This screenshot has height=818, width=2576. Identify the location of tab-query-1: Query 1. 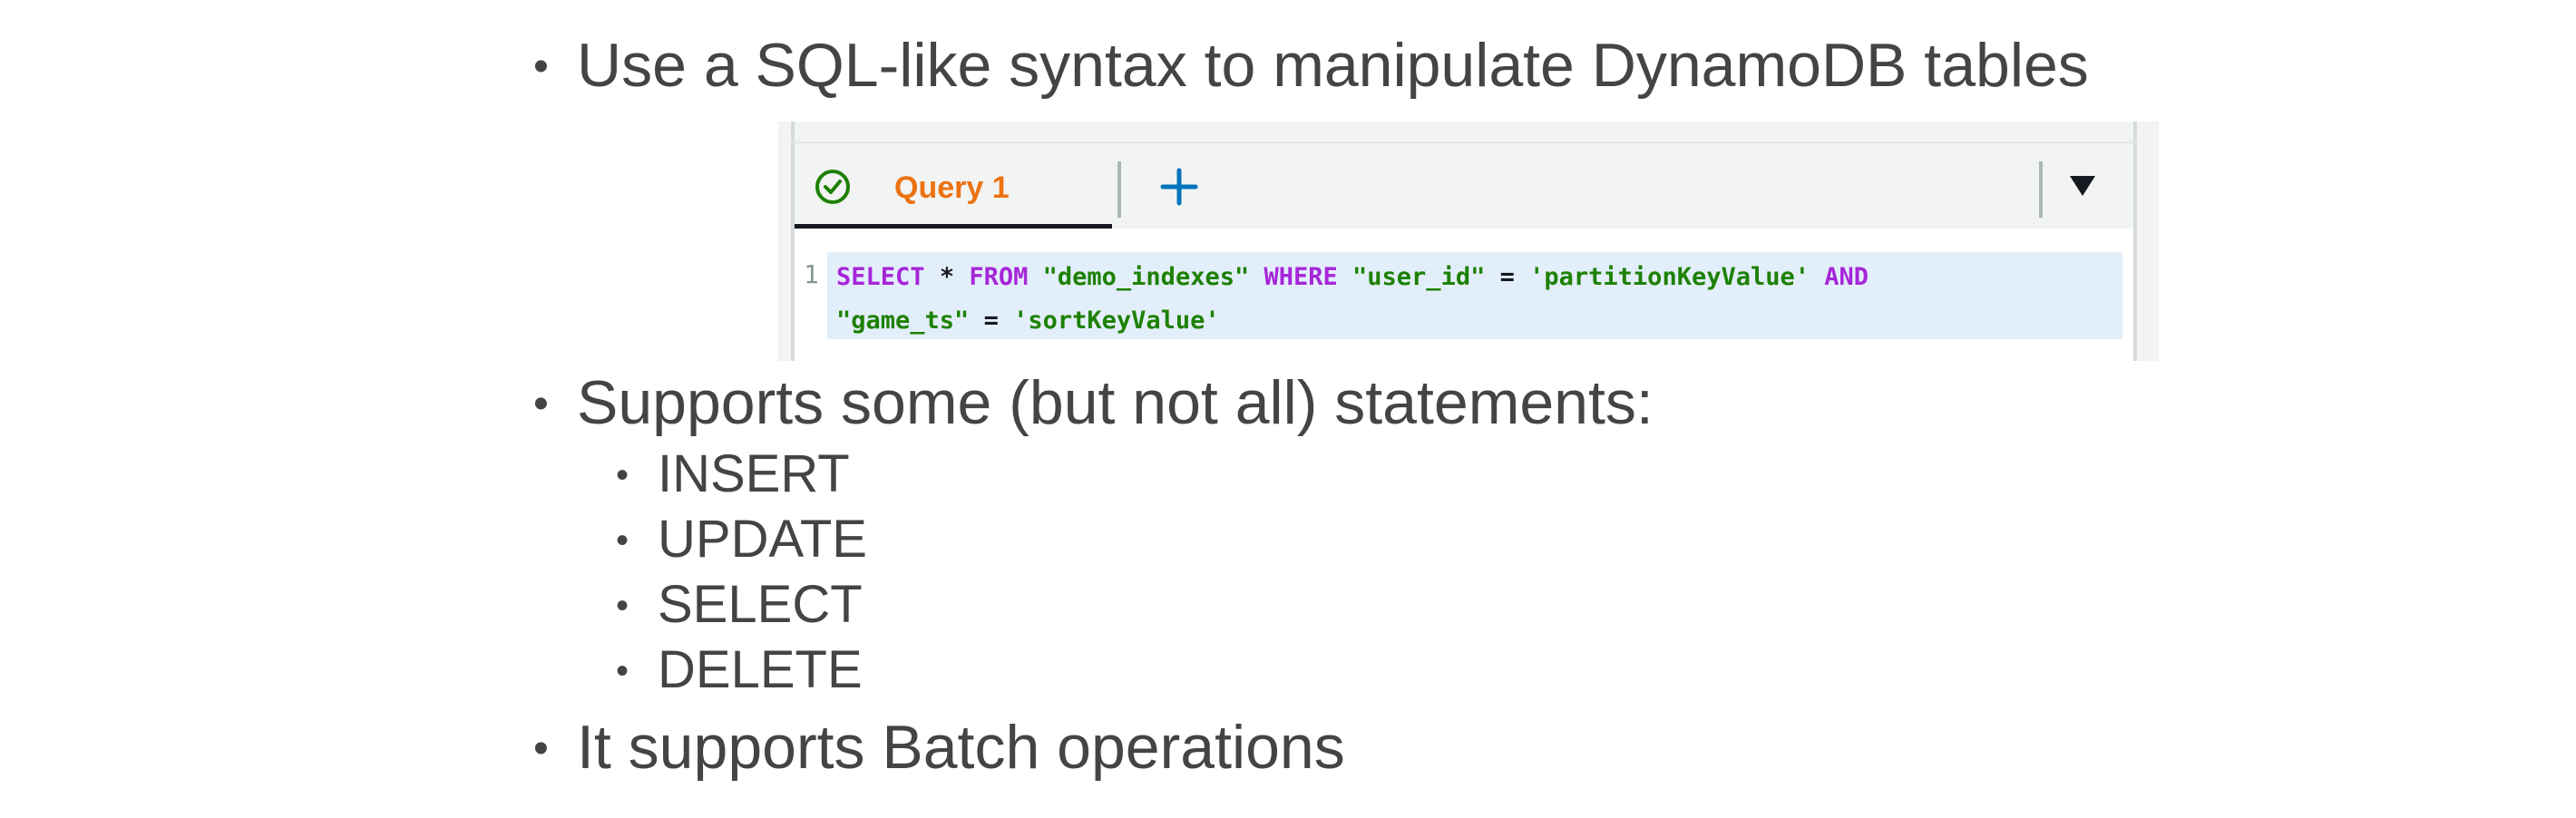
(953, 186).